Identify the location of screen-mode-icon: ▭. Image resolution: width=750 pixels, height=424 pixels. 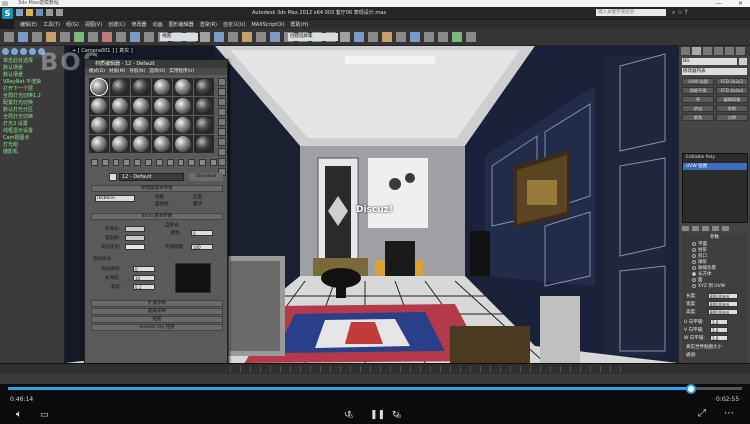
(44, 415).